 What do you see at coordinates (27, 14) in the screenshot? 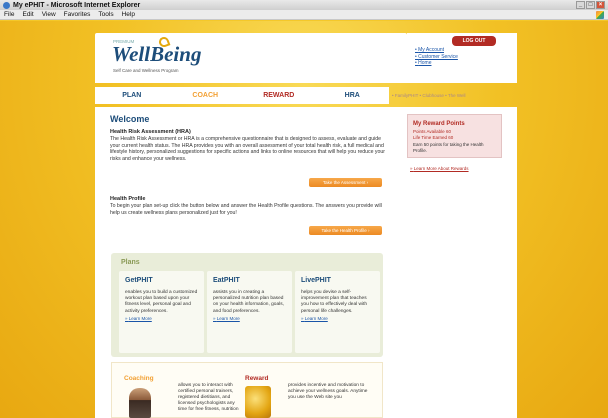
I see `menu-edit: Edit` at bounding box center [27, 14].